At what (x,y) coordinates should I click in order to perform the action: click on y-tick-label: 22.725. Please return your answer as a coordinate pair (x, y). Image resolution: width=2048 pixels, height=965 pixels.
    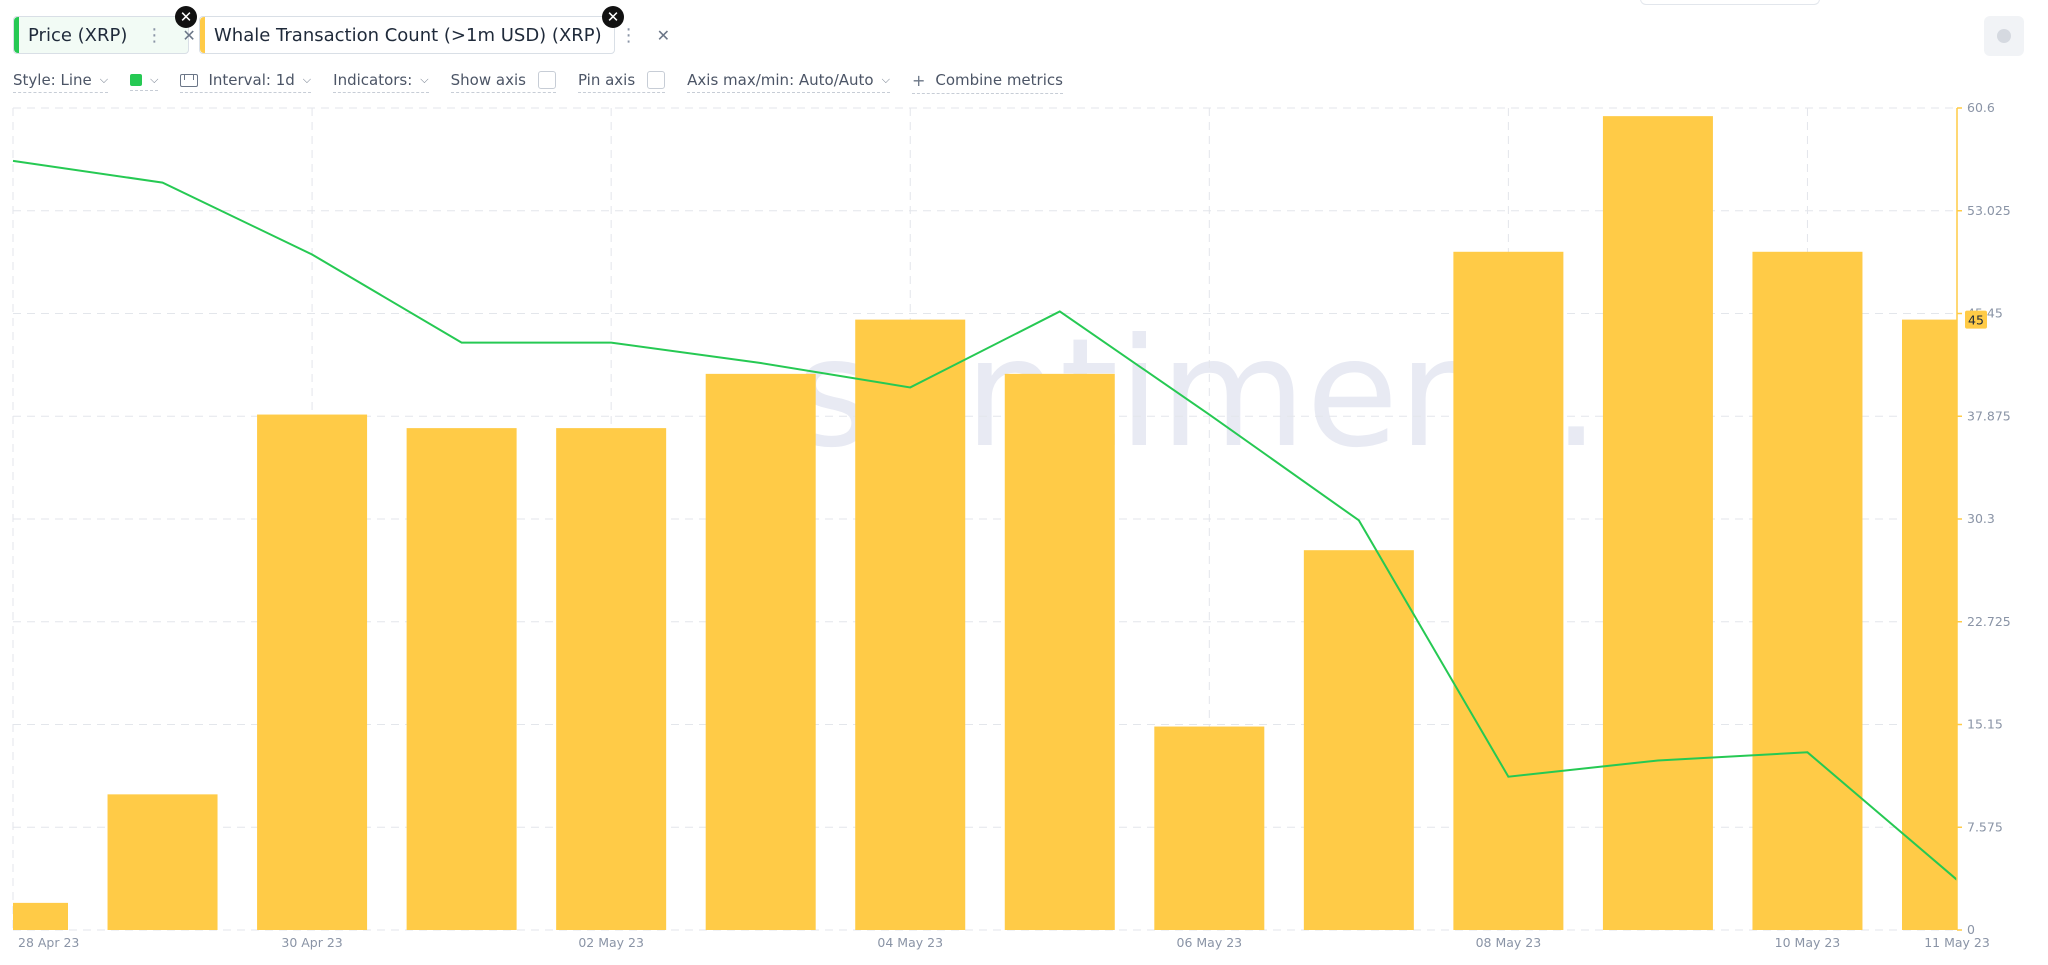
    Looking at the image, I should click on (1989, 621).